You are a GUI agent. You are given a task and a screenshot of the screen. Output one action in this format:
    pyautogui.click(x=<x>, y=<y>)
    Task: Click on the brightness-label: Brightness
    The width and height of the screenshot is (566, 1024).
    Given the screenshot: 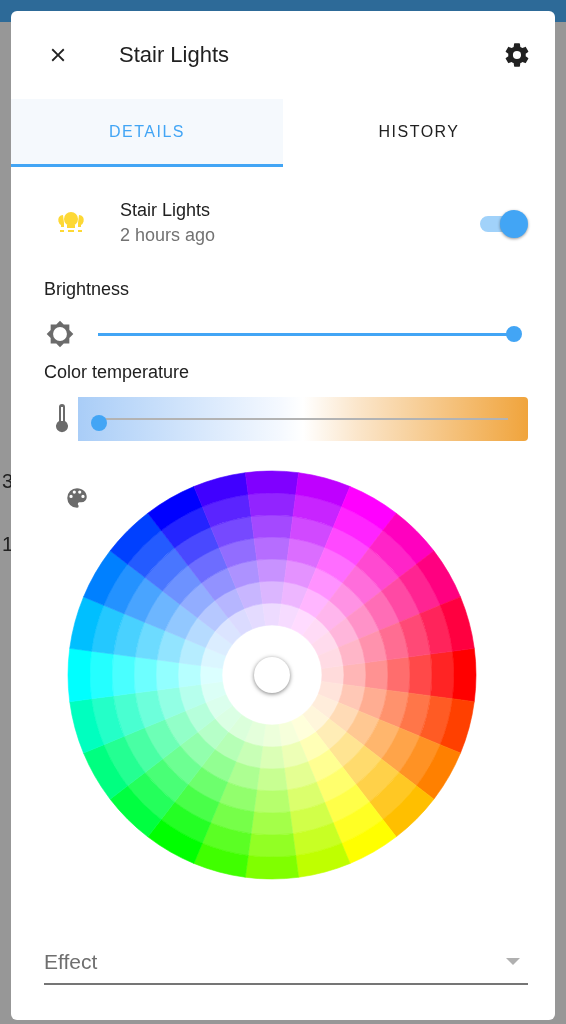 What is the action you would take?
    pyautogui.click(x=87, y=289)
    